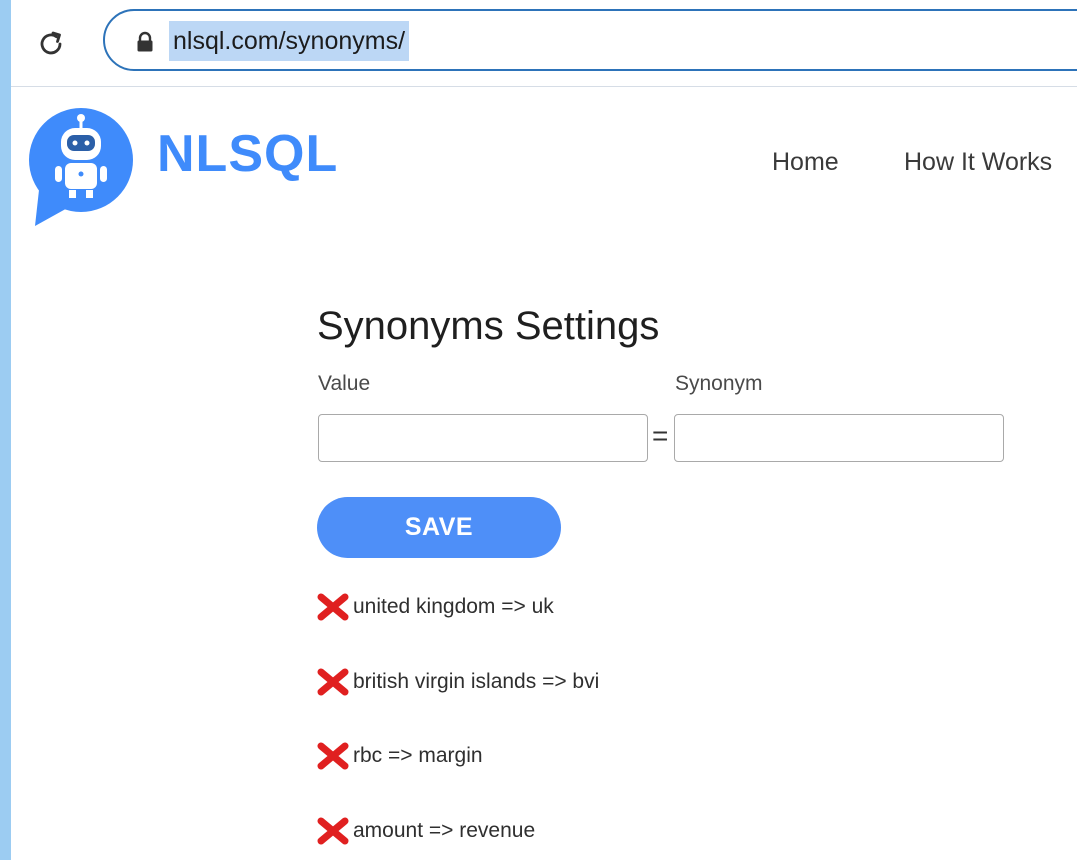 The height and width of the screenshot is (860, 1077). I want to click on equals-sign: =, so click(660, 435).